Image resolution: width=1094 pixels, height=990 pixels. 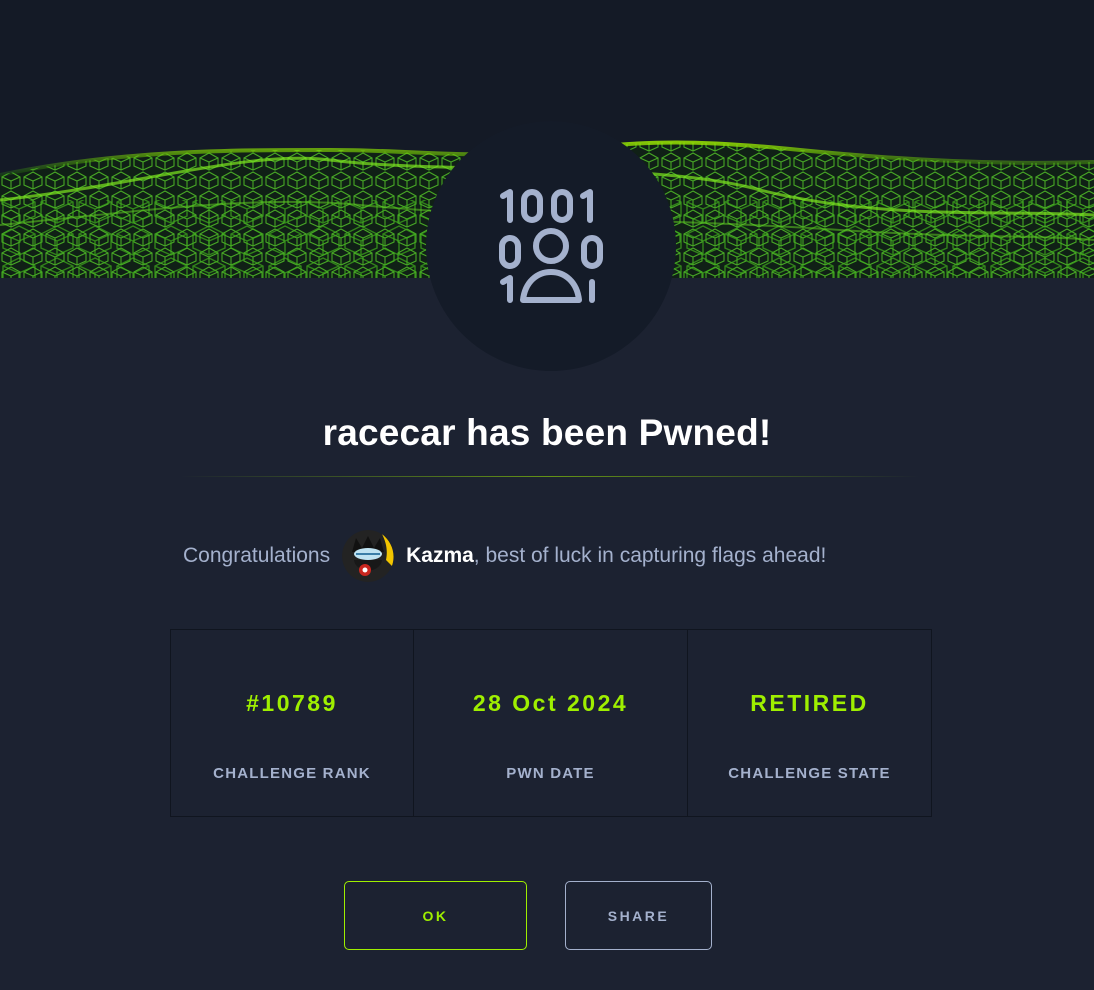 What do you see at coordinates (809, 703) in the screenshot?
I see `stat-value: RETIRED` at bounding box center [809, 703].